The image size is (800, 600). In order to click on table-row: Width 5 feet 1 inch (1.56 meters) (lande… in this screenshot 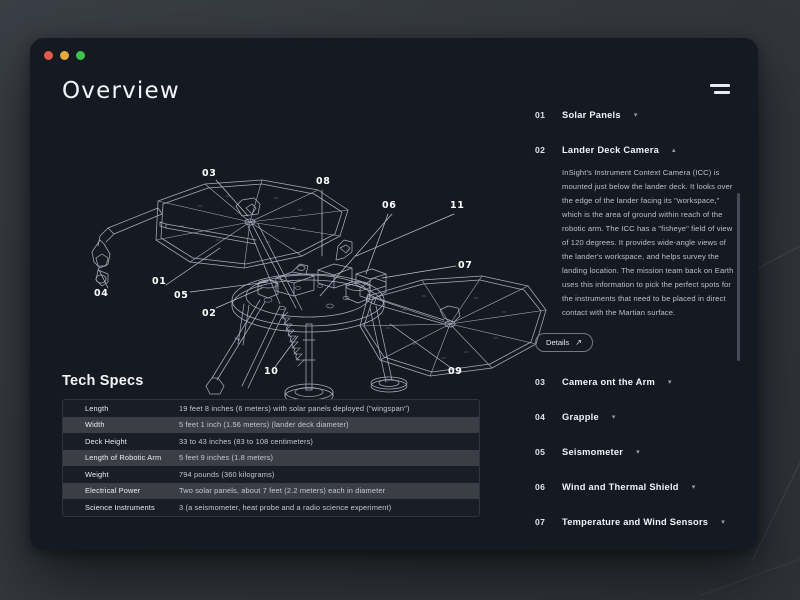, I will do `click(271, 424)`.